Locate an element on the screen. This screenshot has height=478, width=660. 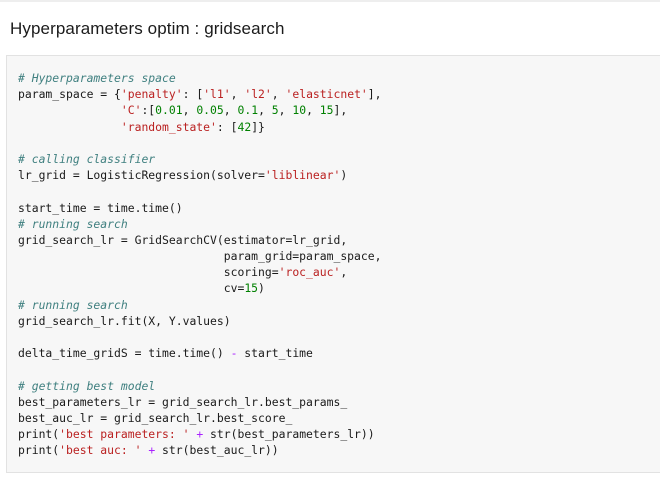
top-divider is located at coordinates (330, 1).